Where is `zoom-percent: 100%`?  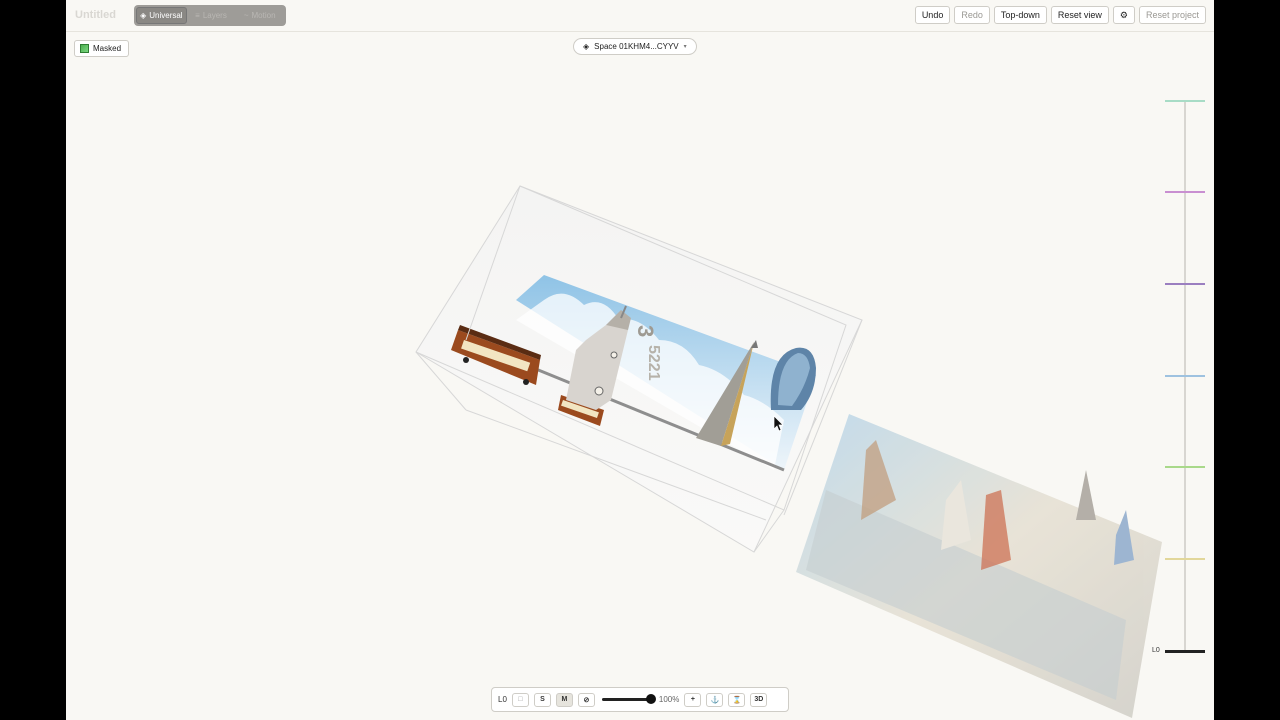
zoom-percent: 100% is located at coordinates (669, 699).